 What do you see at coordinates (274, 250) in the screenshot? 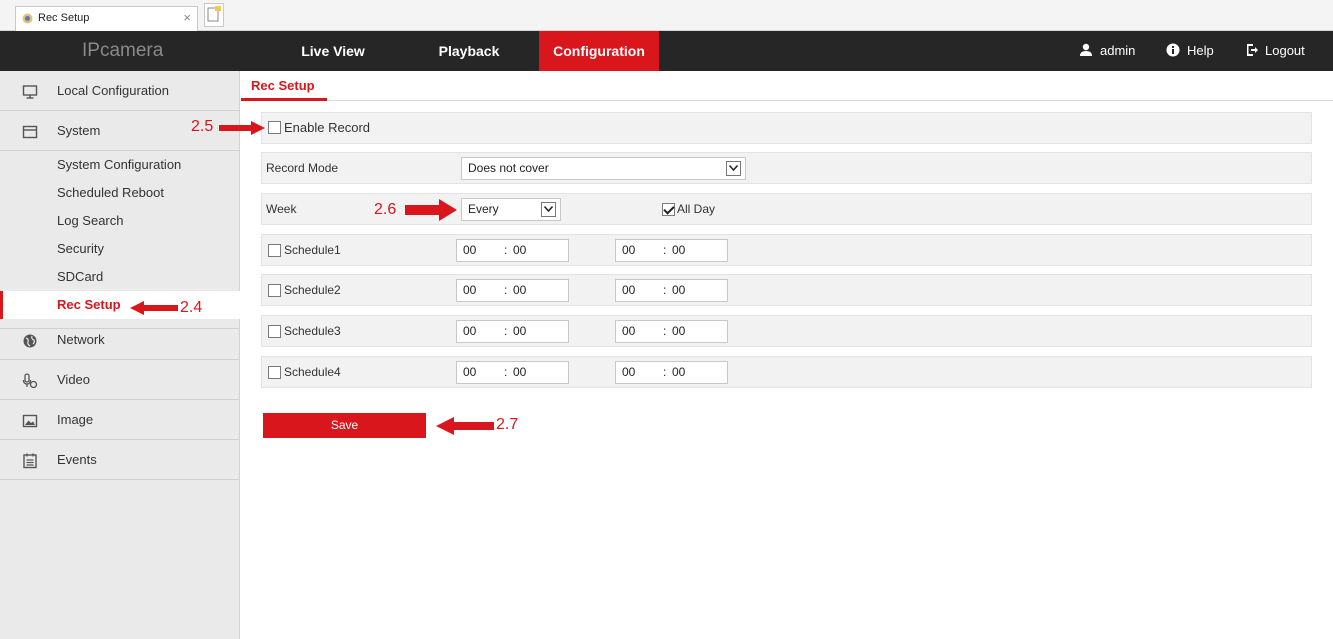
I see `schedule1-checkbox` at bounding box center [274, 250].